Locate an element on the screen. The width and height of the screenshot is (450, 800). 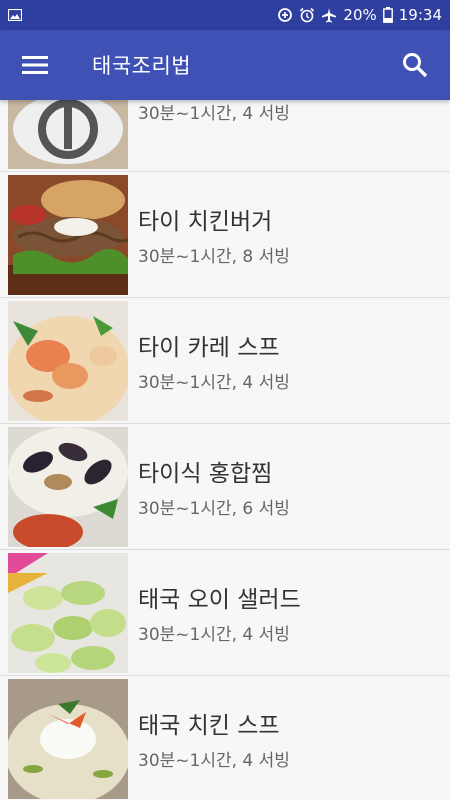
battery-percent: 20% is located at coordinates (360, 15).